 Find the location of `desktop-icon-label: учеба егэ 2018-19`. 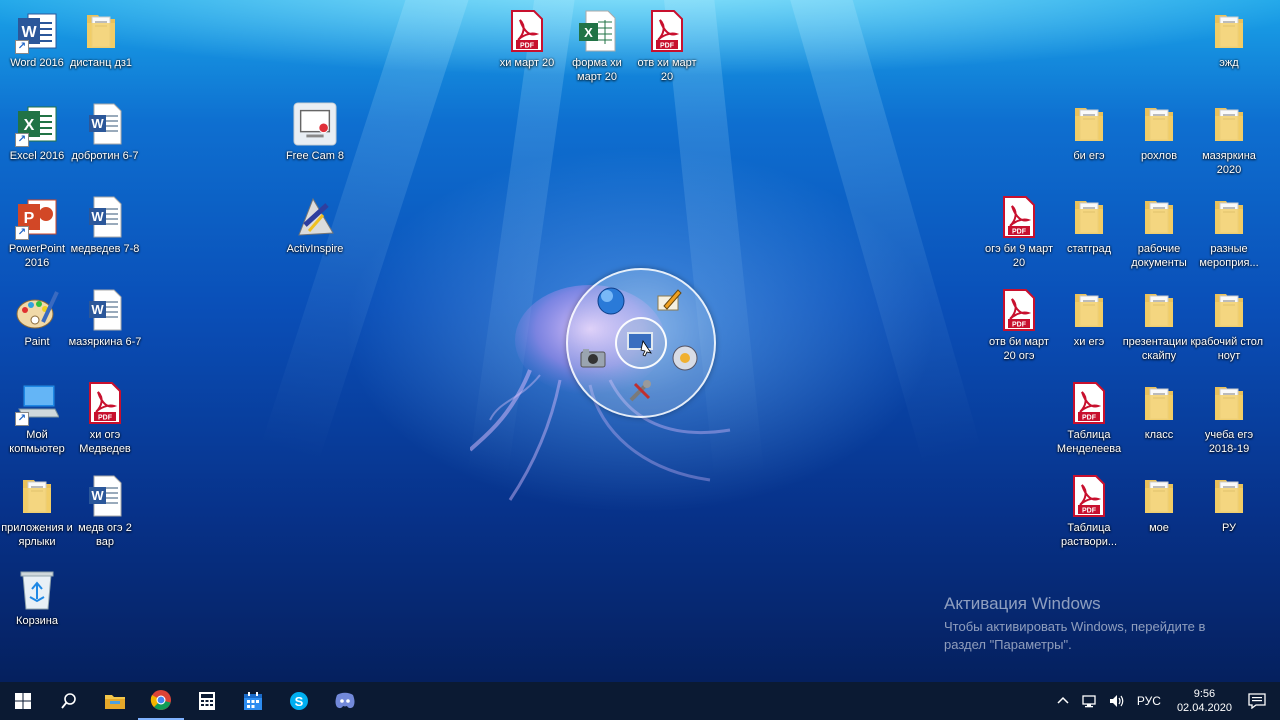

desktop-icon-label: учеба егэ 2018-19 is located at coordinates (1229, 442).